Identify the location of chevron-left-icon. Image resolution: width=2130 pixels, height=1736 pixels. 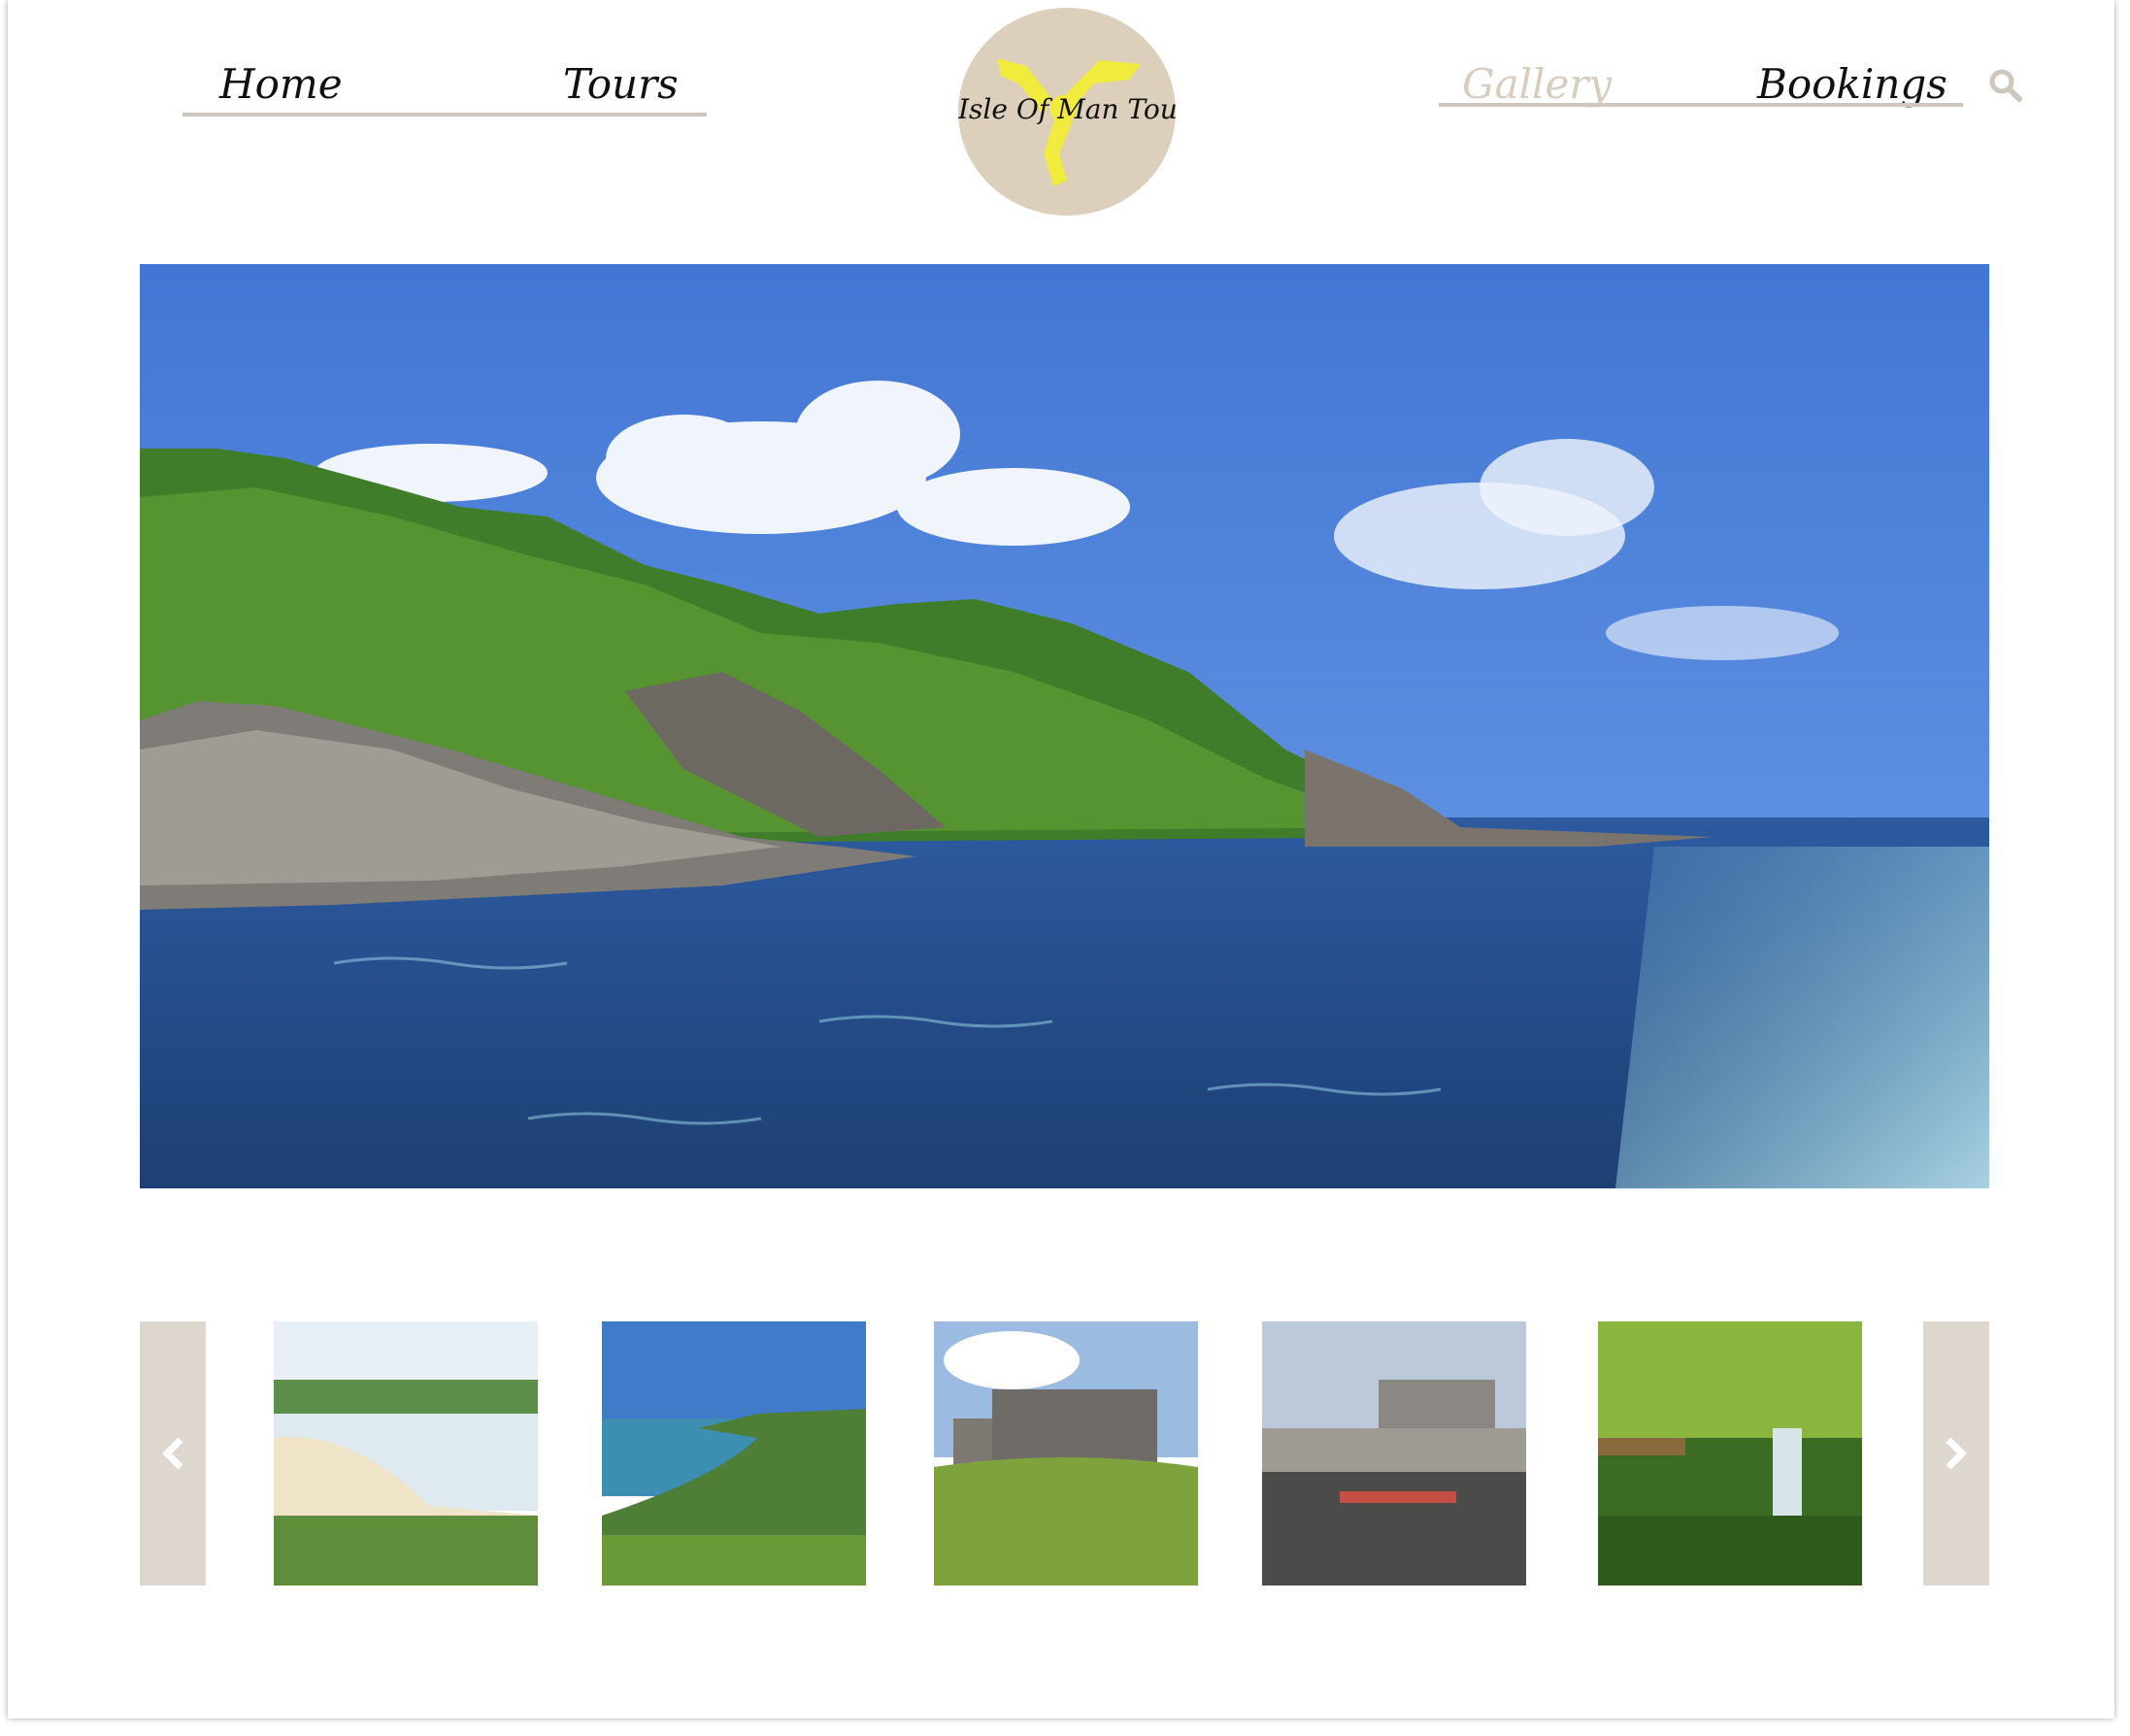
(172, 1453).